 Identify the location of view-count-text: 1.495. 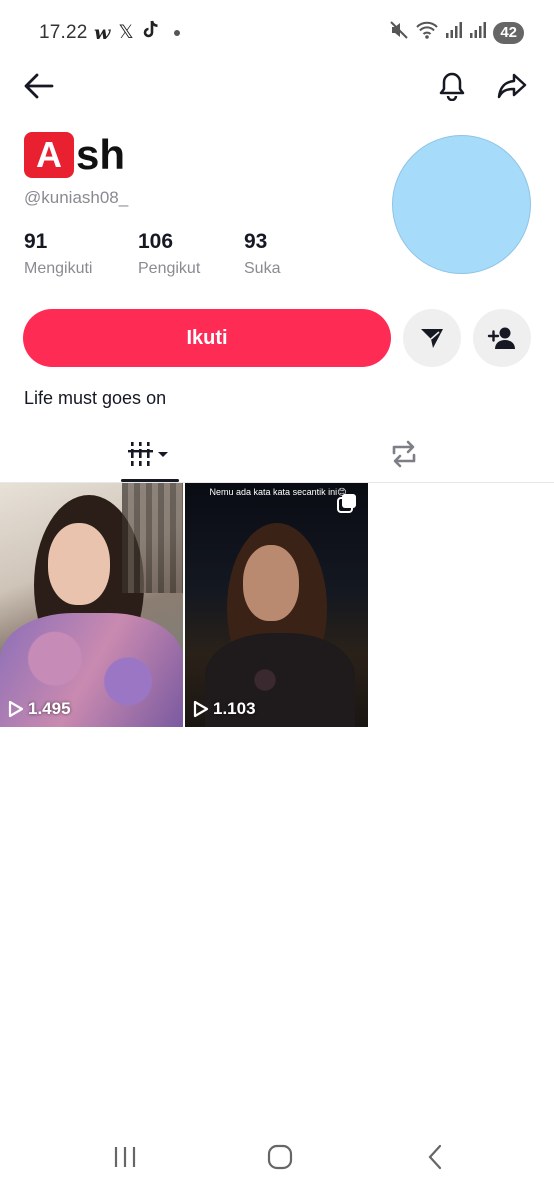
(49, 708).